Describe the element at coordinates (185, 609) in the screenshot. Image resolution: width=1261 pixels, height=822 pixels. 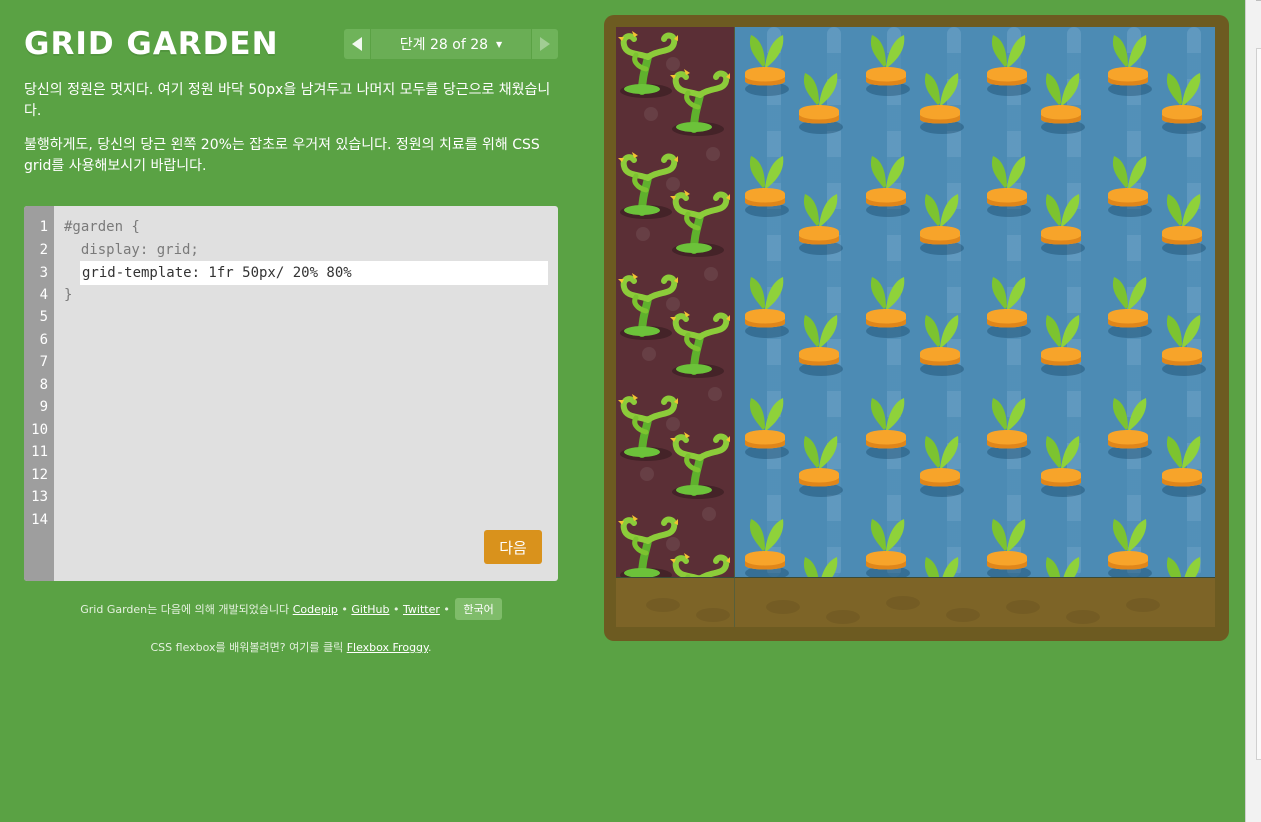
I see `credits-text: Grid Garden는 다음에 의해 개발되었습니다` at that location.